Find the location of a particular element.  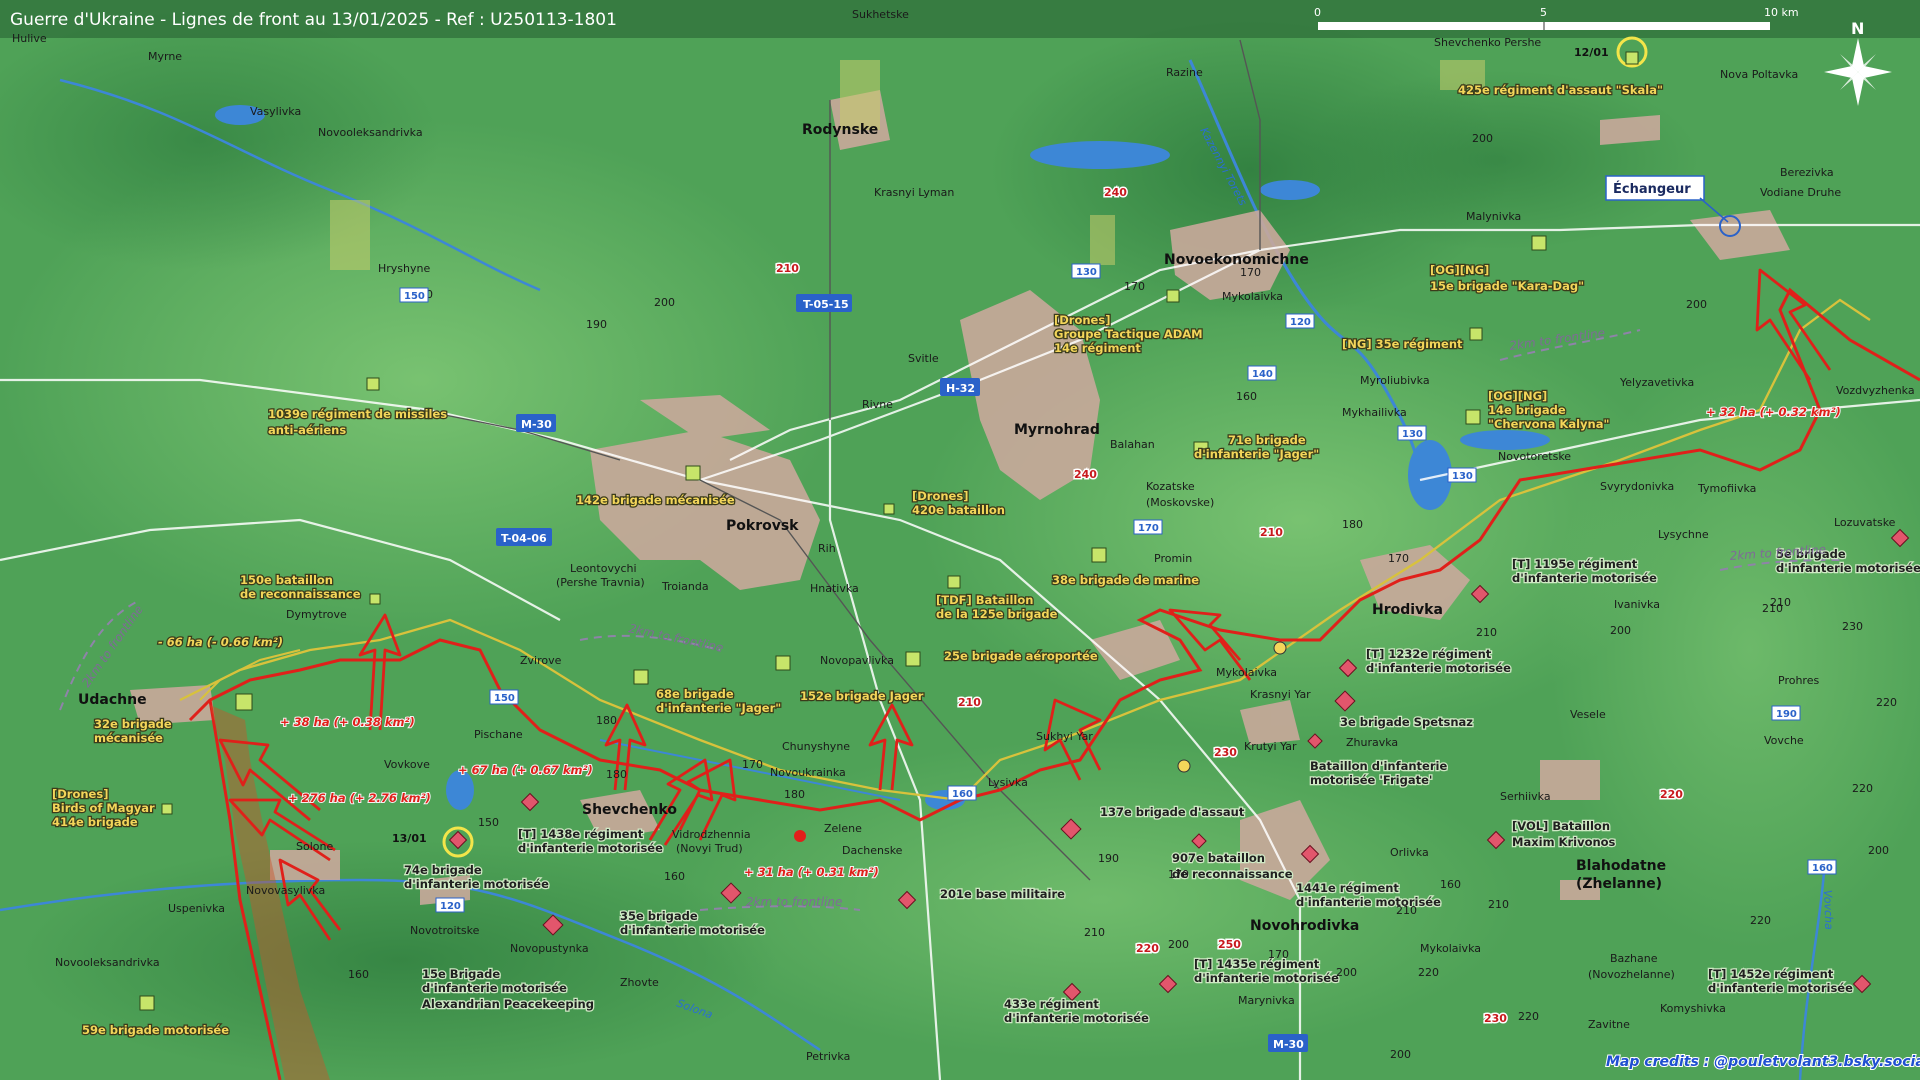

svg-text: Orlivka is located at coordinates (1409, 852).